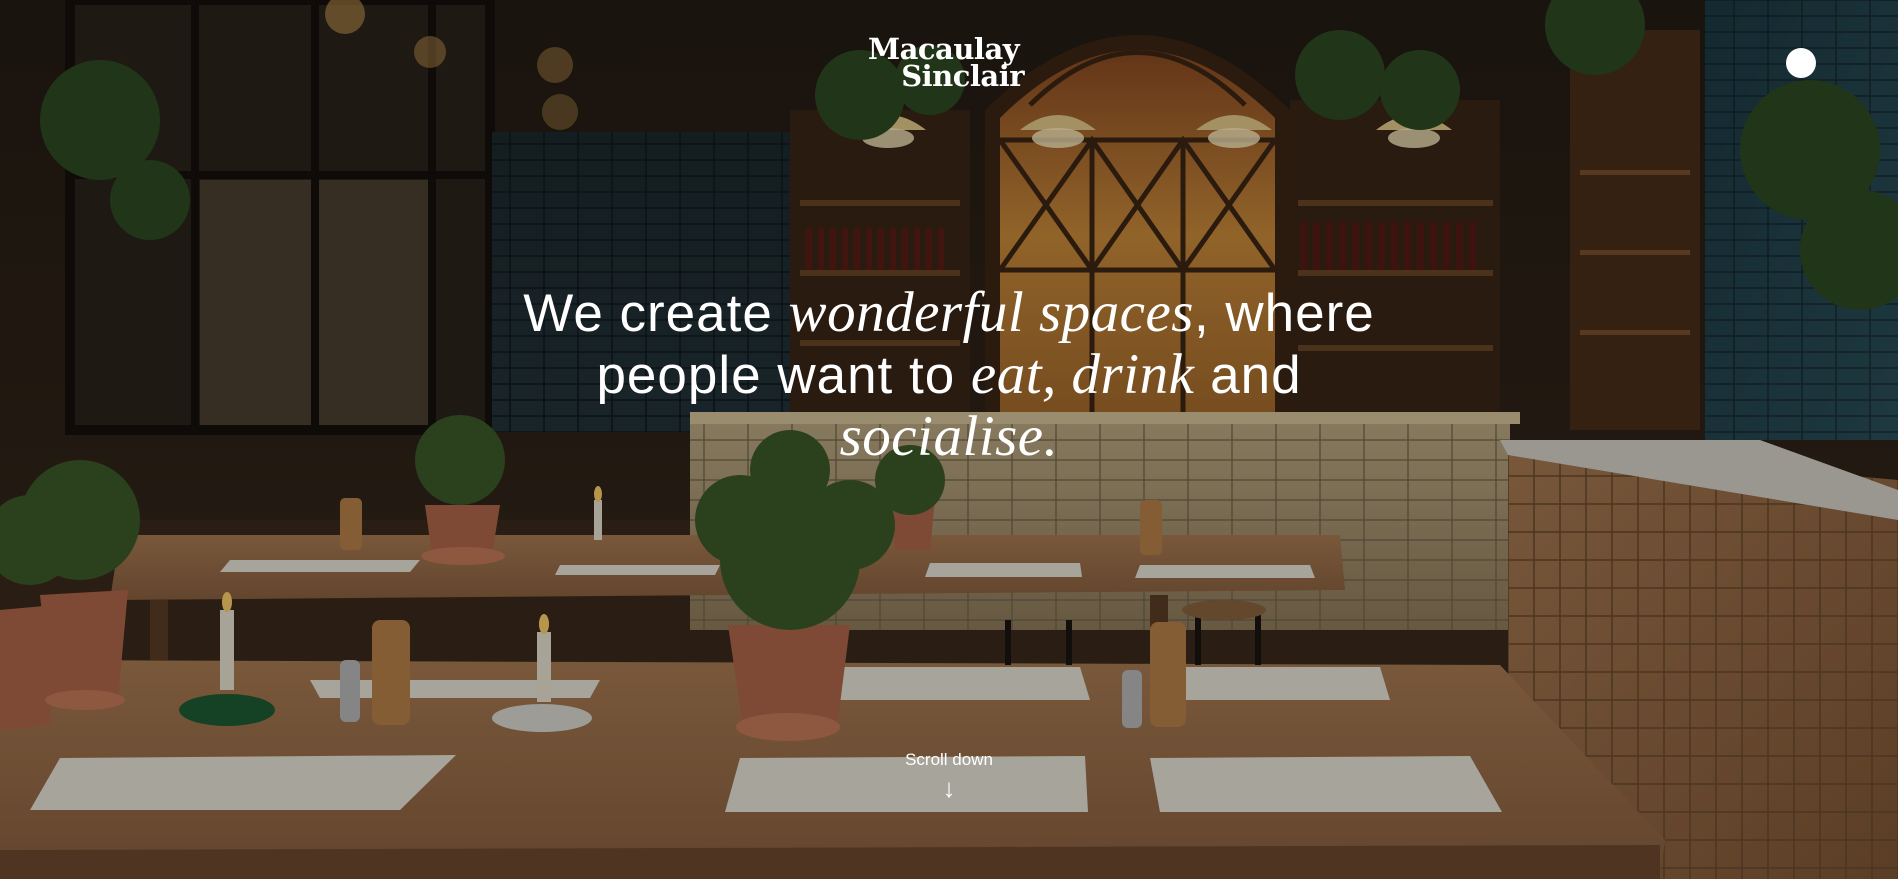  I want to click on arrow-down-icon: ↓, so click(949, 788).